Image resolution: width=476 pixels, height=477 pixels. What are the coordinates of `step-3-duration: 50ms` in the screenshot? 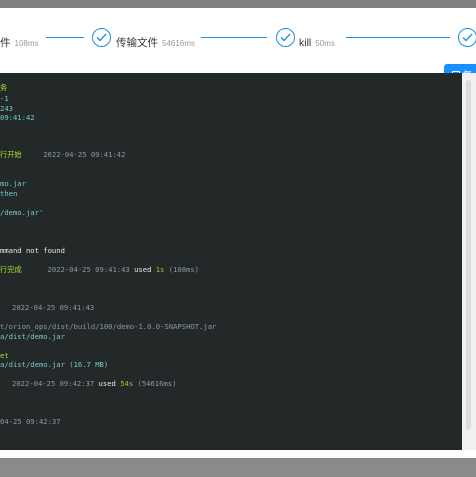 It's located at (325, 43).